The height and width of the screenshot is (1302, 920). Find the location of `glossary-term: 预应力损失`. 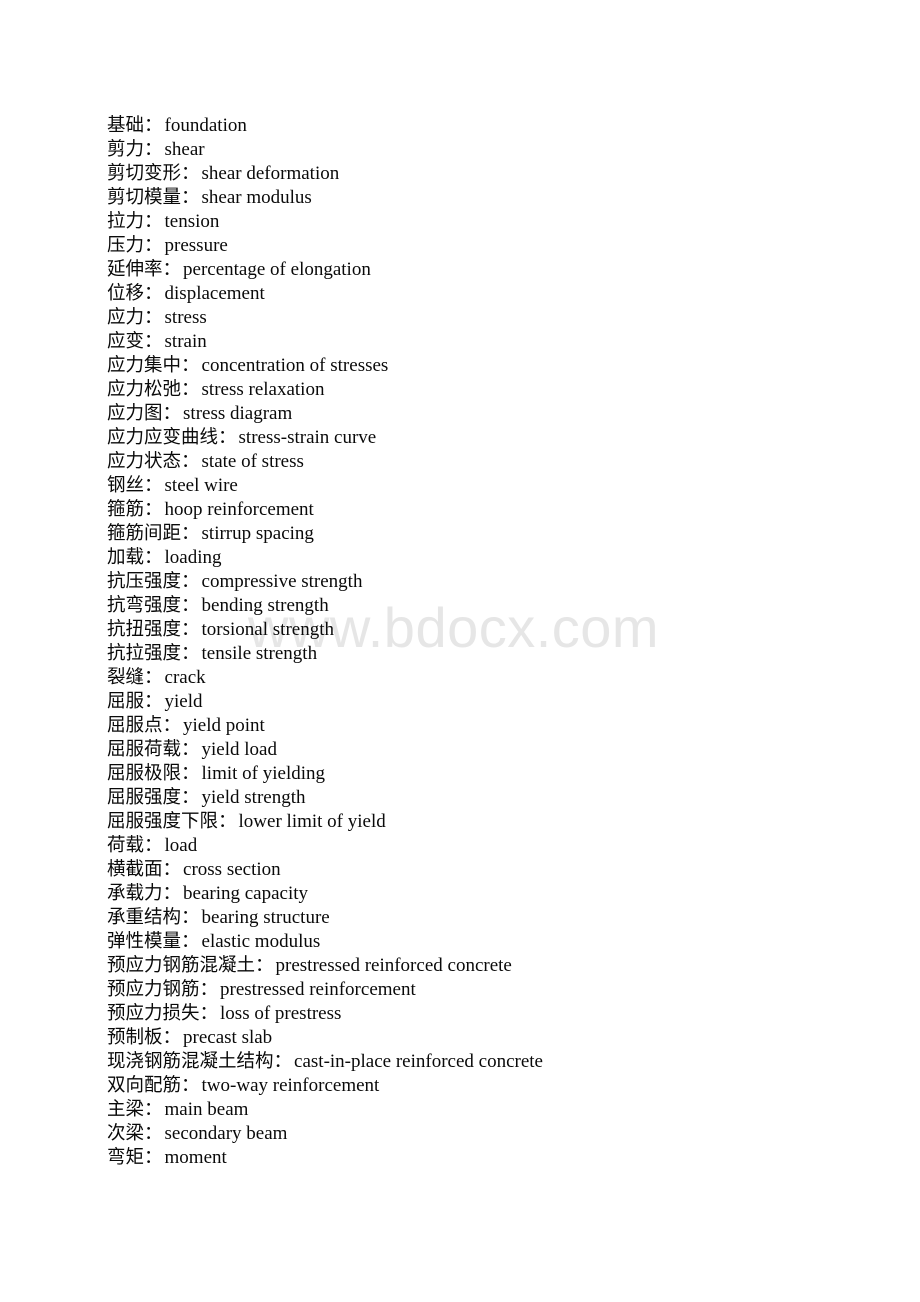

glossary-term: 预应力损失 is located at coordinates (153, 1013).